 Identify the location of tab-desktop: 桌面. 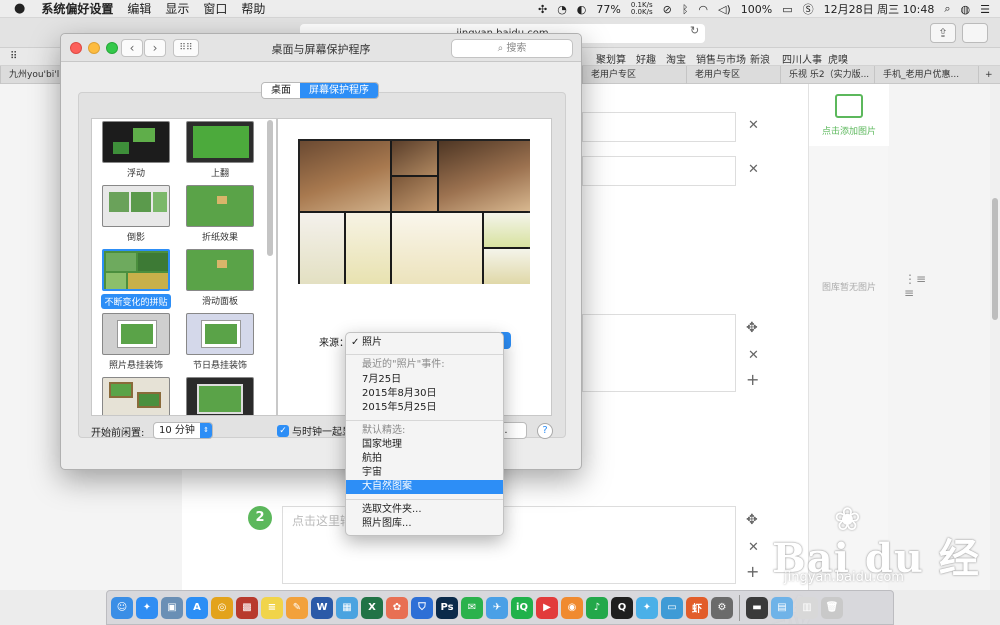
(281, 90).